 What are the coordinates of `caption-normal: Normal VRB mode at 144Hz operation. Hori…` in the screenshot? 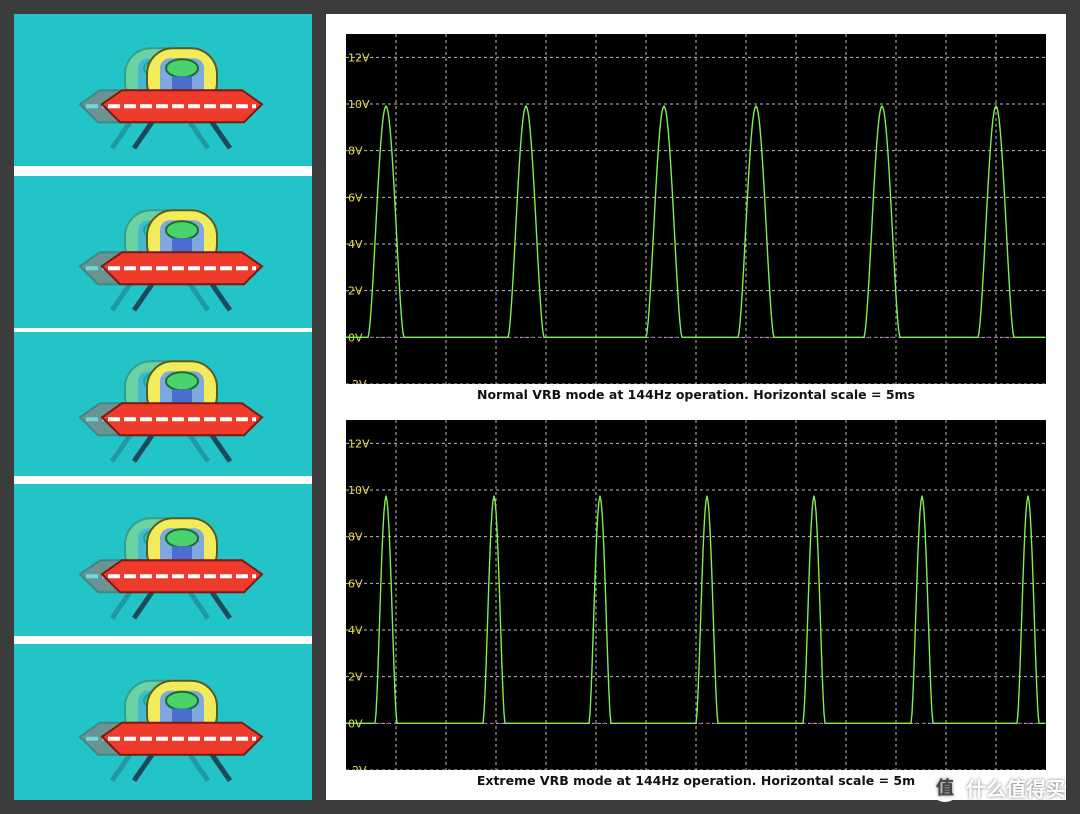 It's located at (696, 394).